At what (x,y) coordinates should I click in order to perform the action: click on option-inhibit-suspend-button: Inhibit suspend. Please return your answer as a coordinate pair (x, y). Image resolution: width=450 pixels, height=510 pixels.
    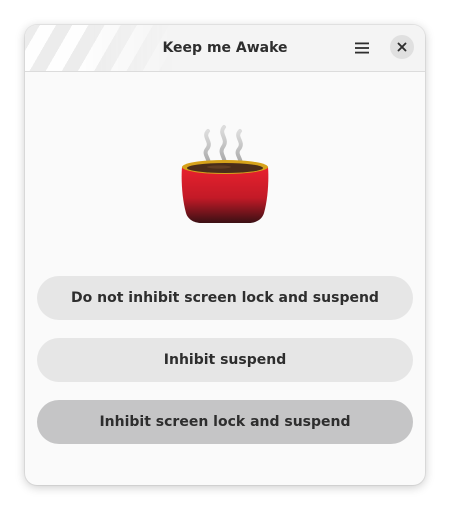
    Looking at the image, I should click on (225, 360).